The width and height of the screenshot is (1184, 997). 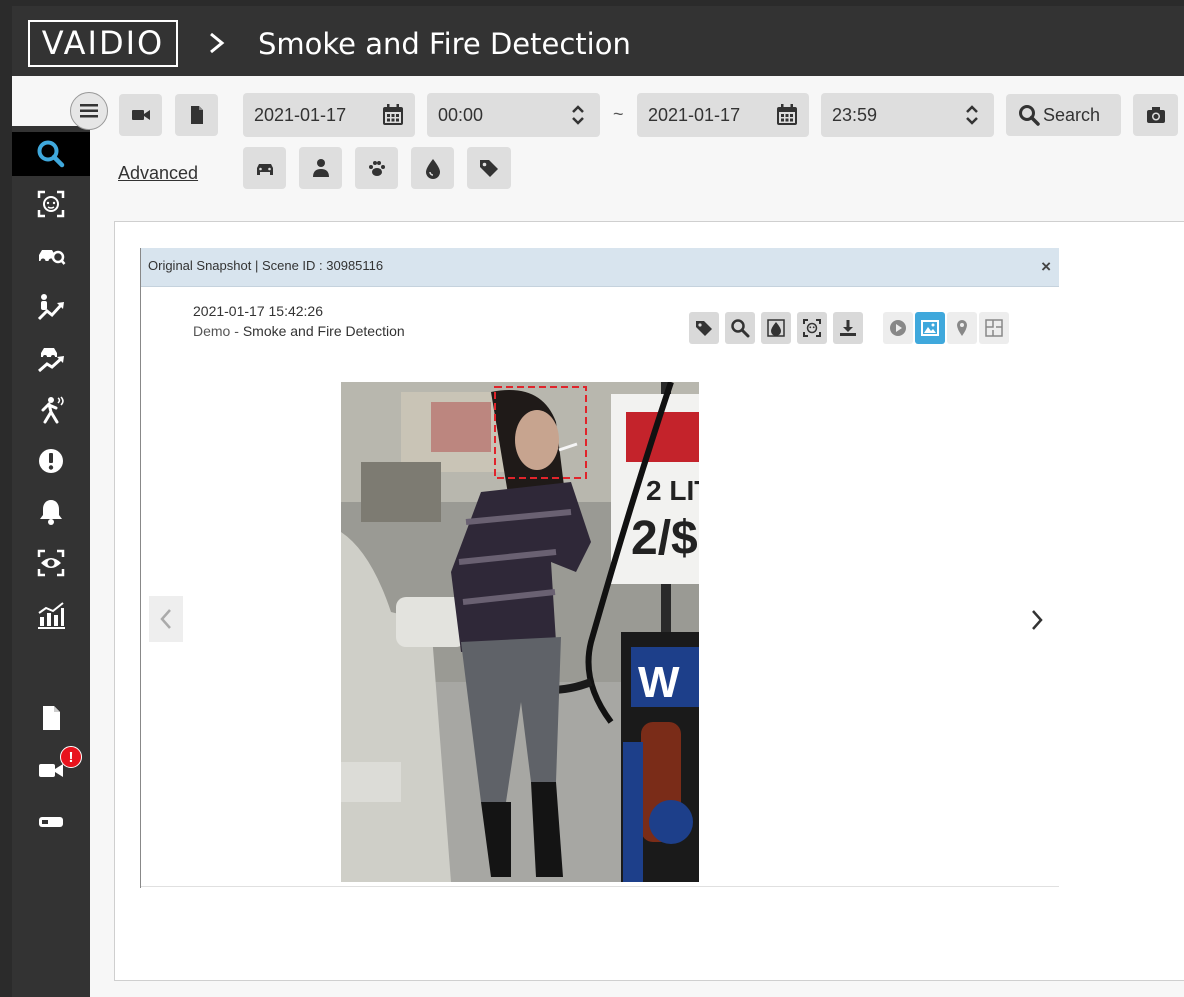 I want to click on snapshot-button, so click(x=1155, y=115).